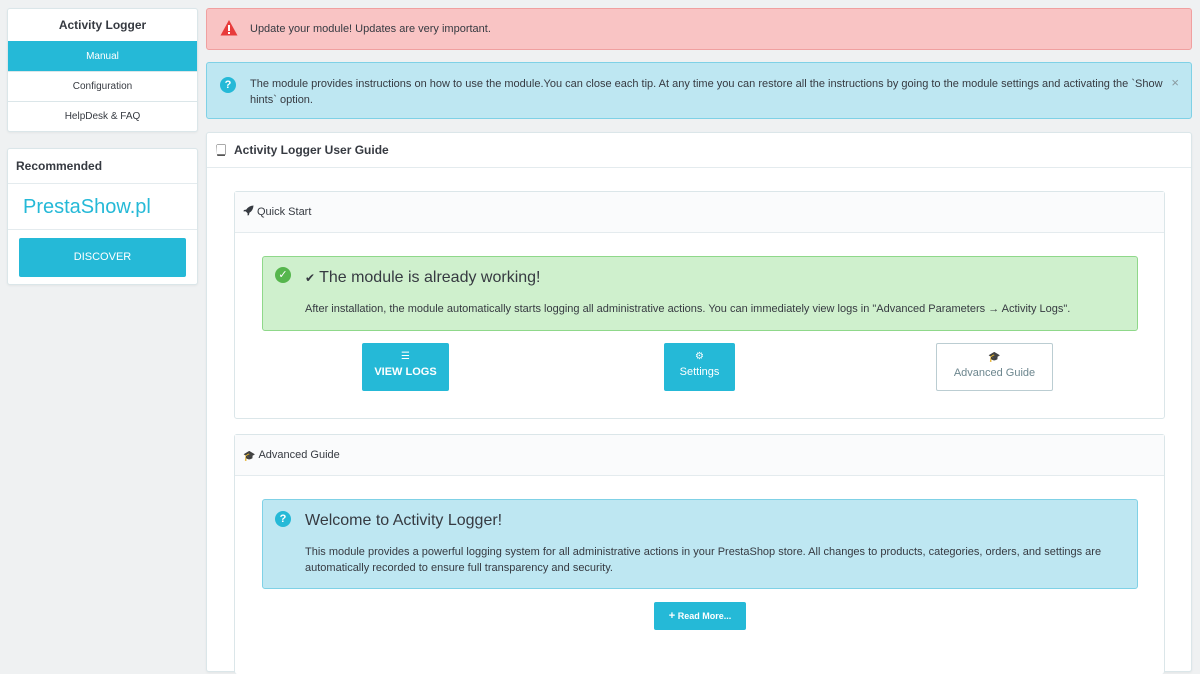 Image resolution: width=1200 pixels, height=674 pixels. Describe the element at coordinates (283, 275) in the screenshot. I see `check-circle-icon: ✓` at that location.